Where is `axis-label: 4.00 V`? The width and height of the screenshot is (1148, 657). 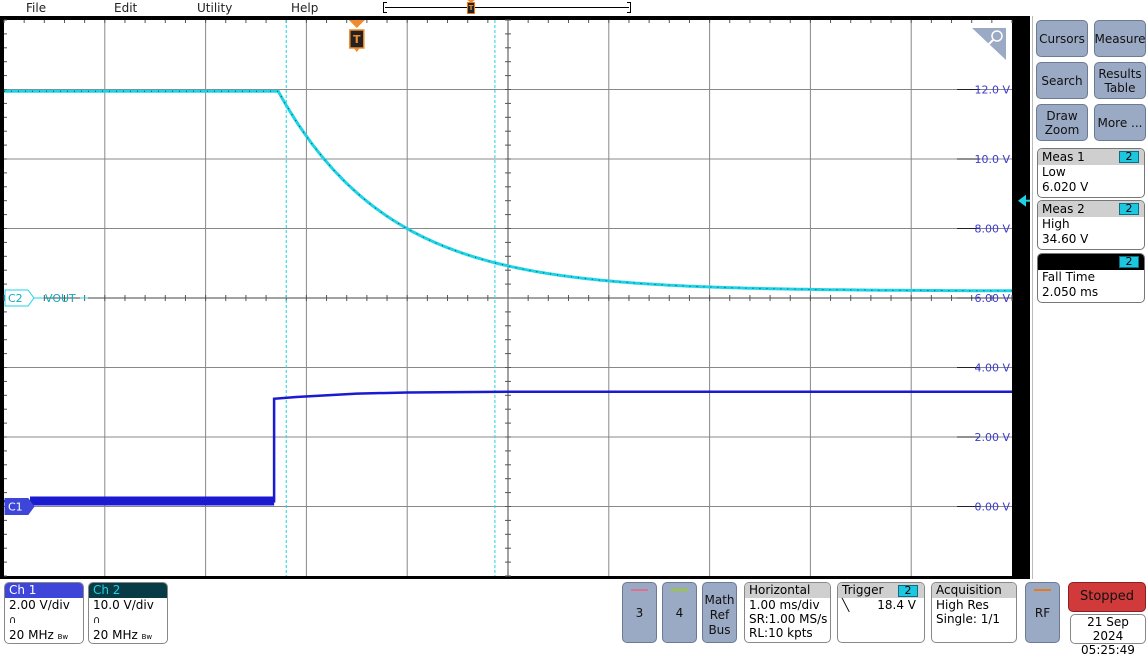 axis-label: 4.00 V is located at coordinates (992, 368).